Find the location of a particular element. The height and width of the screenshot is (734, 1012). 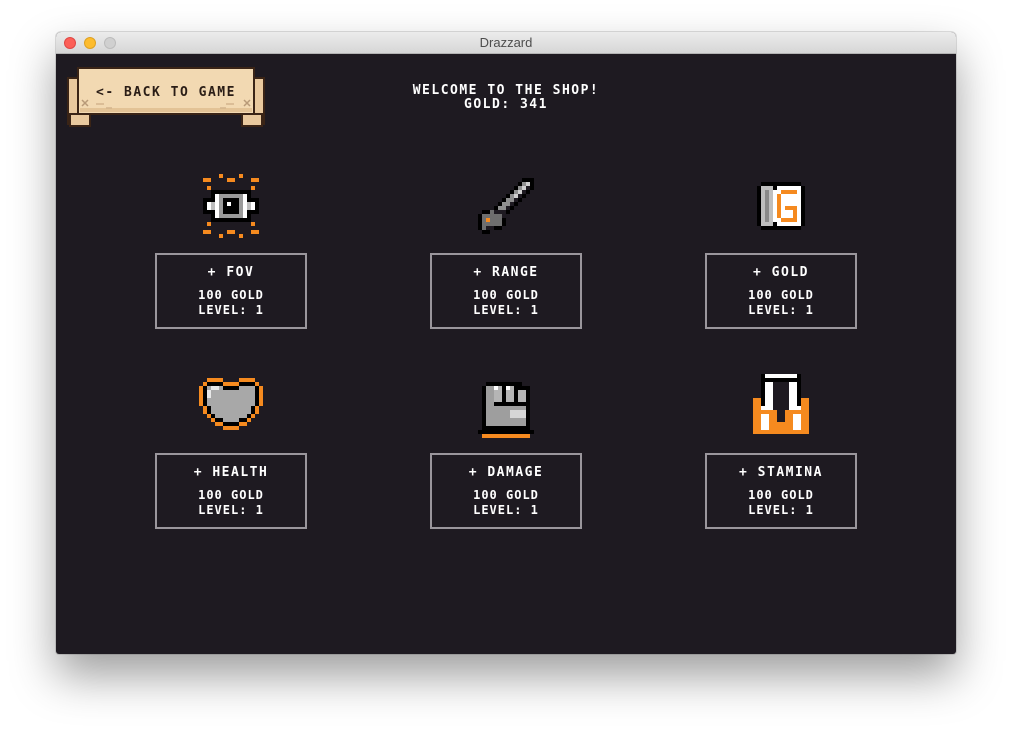

eye-icon is located at coordinates (231, 206).